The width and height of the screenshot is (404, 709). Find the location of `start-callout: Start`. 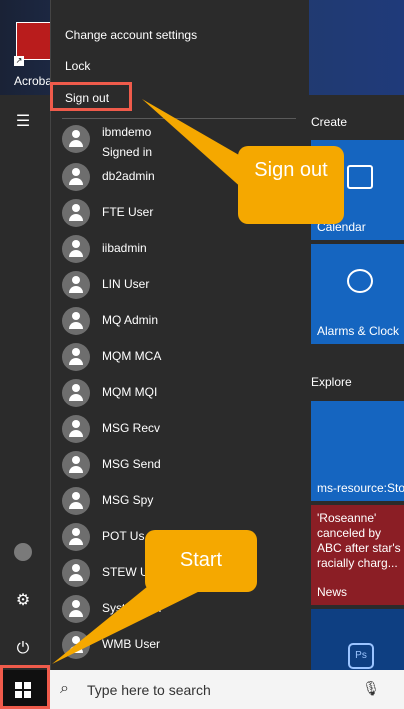

start-callout: Start is located at coordinates (201, 561).